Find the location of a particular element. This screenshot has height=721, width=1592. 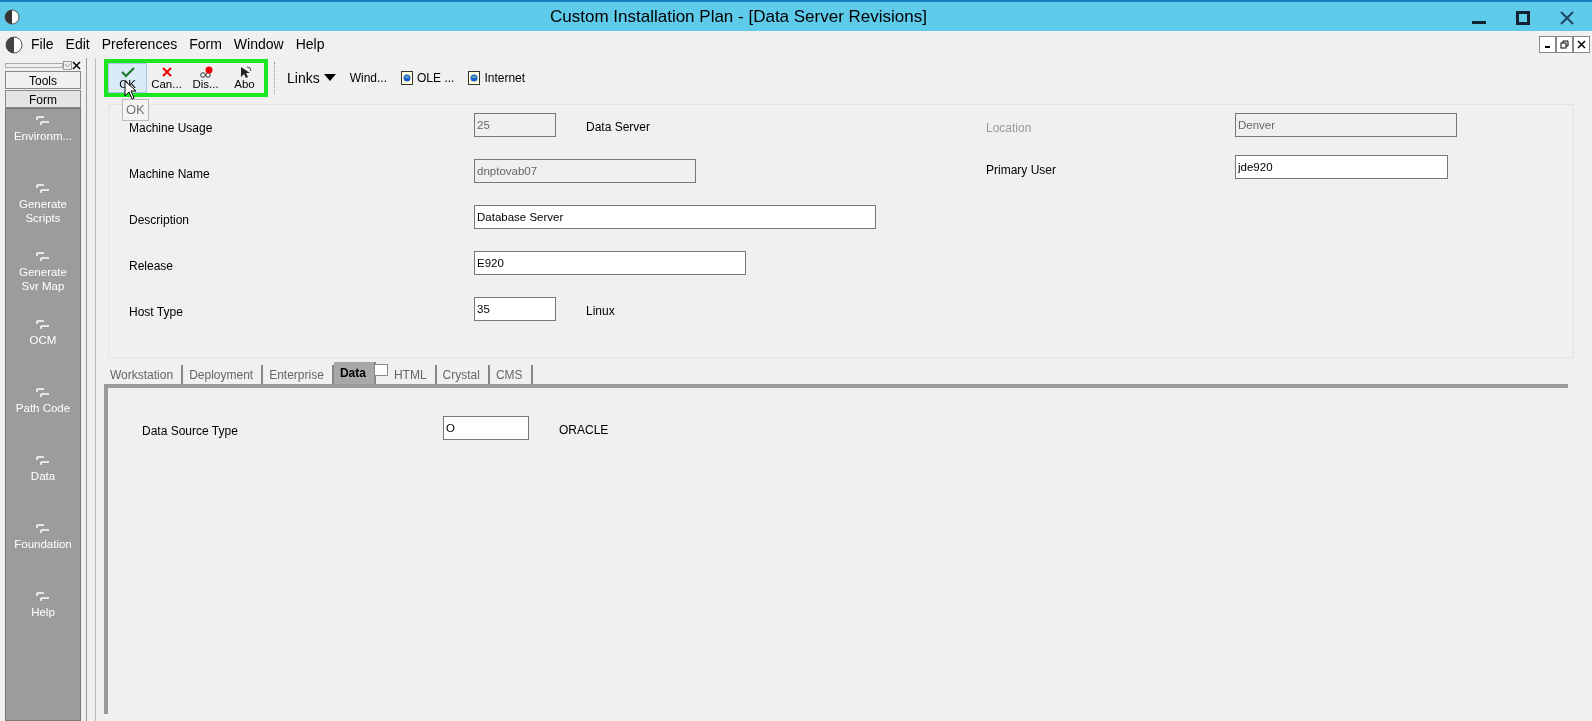

menu-item: Edit is located at coordinates (77, 44).